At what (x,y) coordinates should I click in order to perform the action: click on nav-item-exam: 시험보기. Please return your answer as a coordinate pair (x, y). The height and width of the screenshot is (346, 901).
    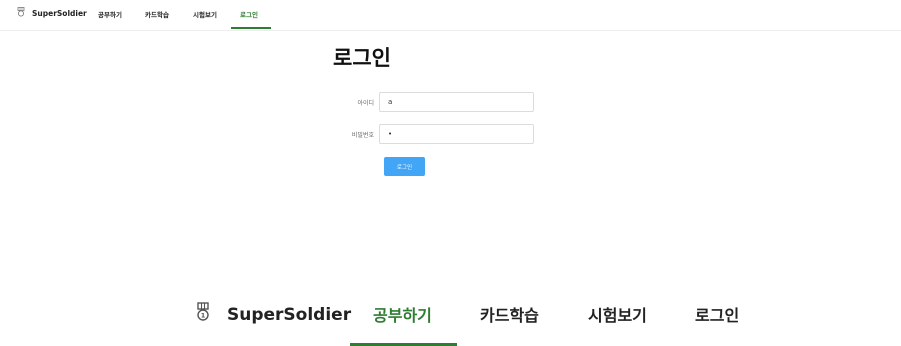
    Looking at the image, I should click on (205, 14).